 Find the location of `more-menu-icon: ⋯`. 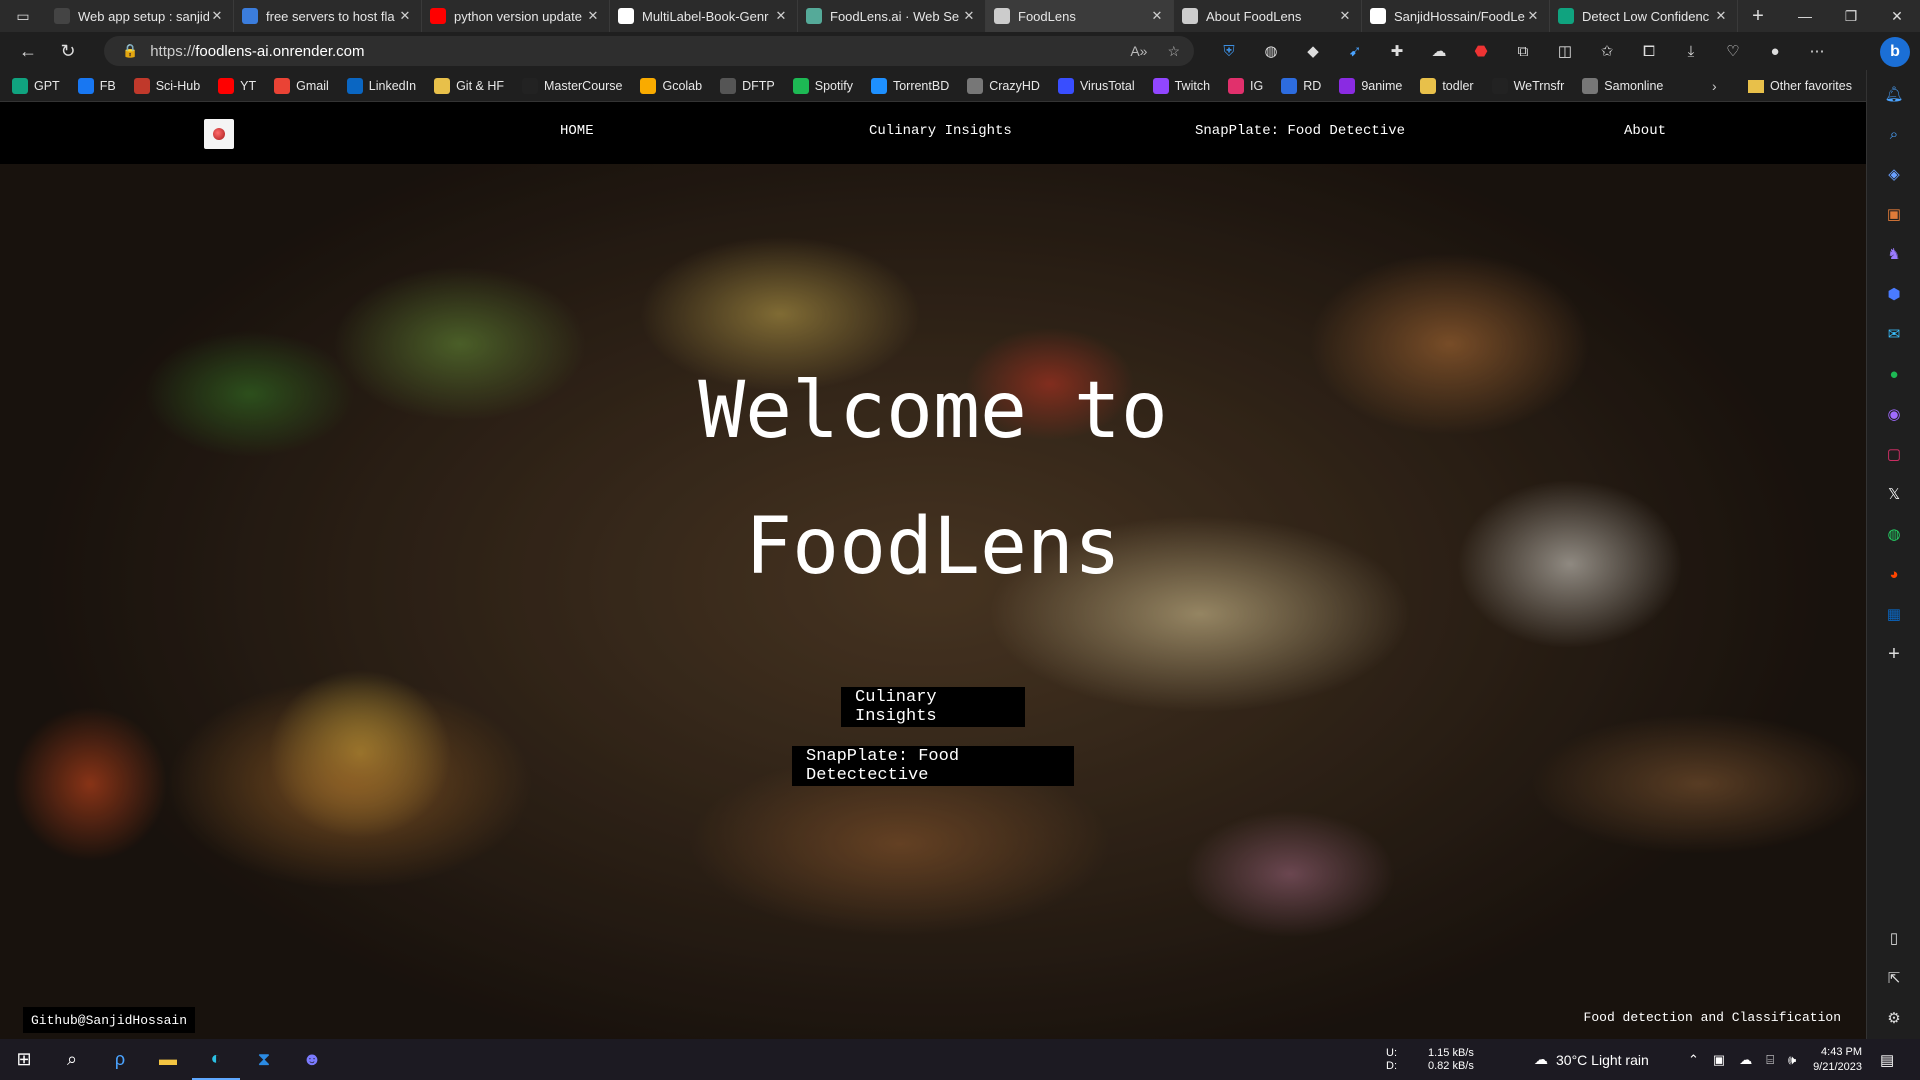

more-menu-icon: ⋯ is located at coordinates (1817, 51).